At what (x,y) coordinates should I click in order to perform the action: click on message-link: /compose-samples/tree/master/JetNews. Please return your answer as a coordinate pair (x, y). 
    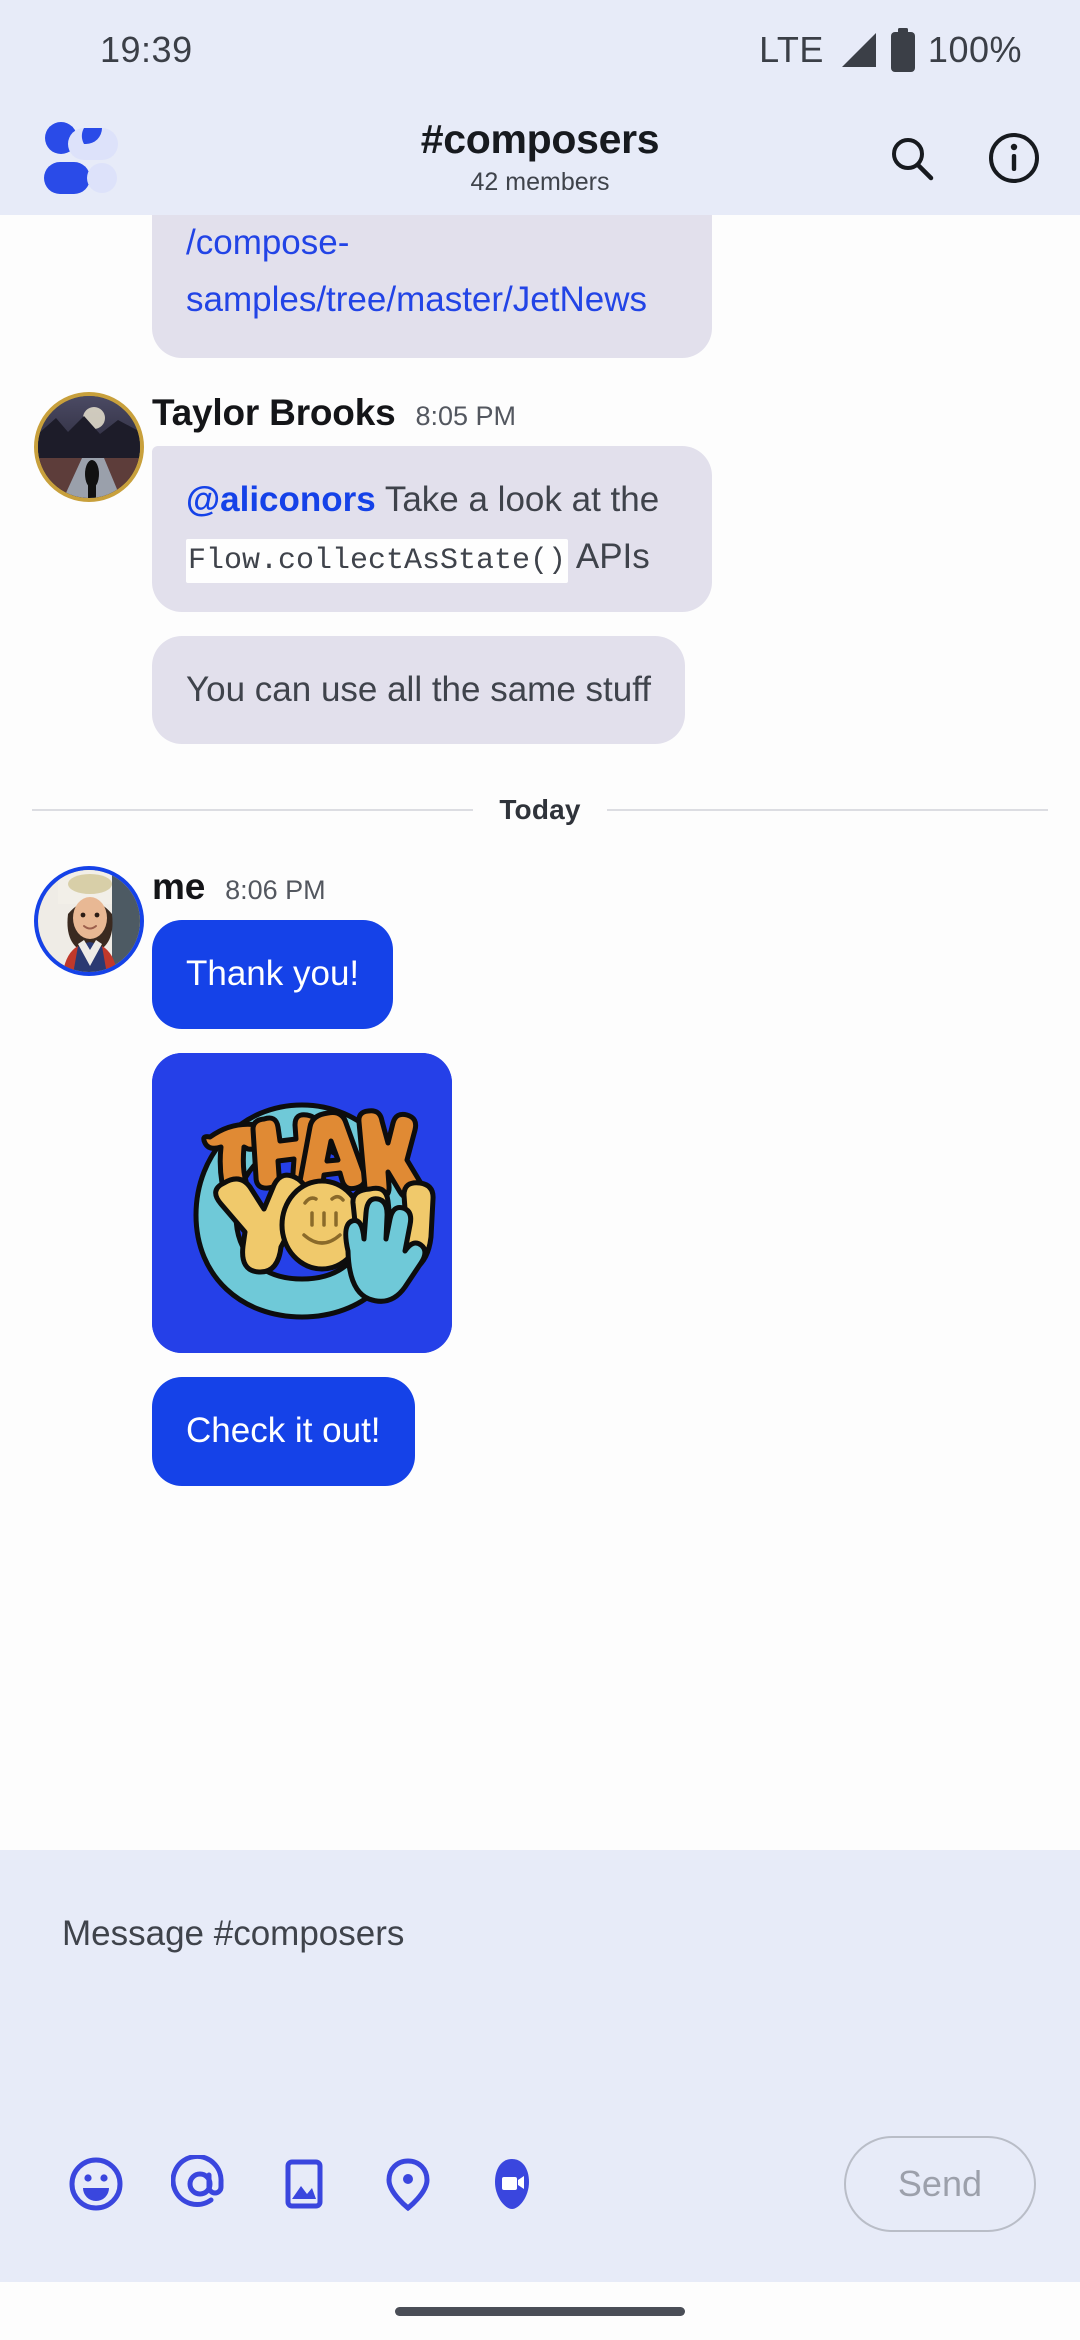
    Looking at the image, I should click on (432, 271).